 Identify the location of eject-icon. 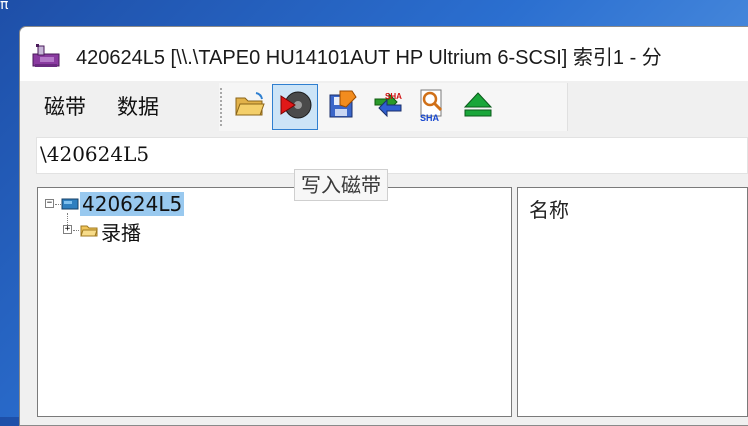
(478, 107).